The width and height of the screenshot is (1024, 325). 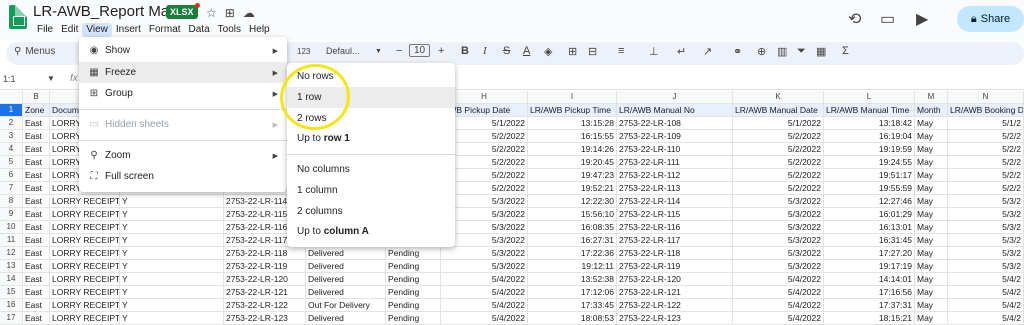 I want to click on row-number: 12, so click(x=11, y=253).